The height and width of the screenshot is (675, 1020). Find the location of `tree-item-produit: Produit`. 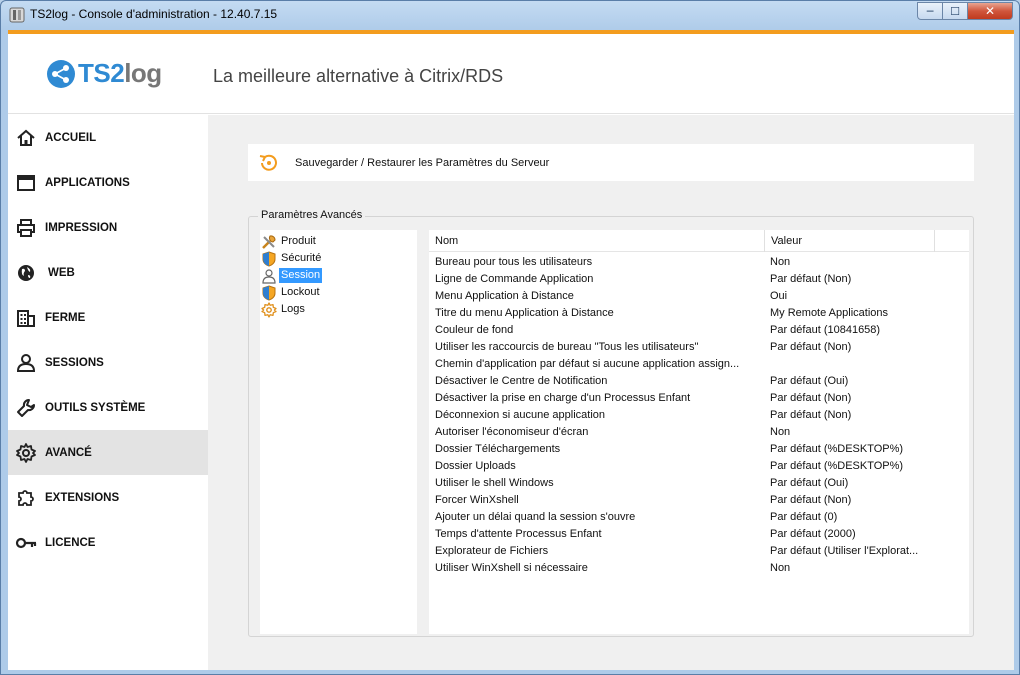

tree-item-produit: Produit is located at coordinates (289, 241).